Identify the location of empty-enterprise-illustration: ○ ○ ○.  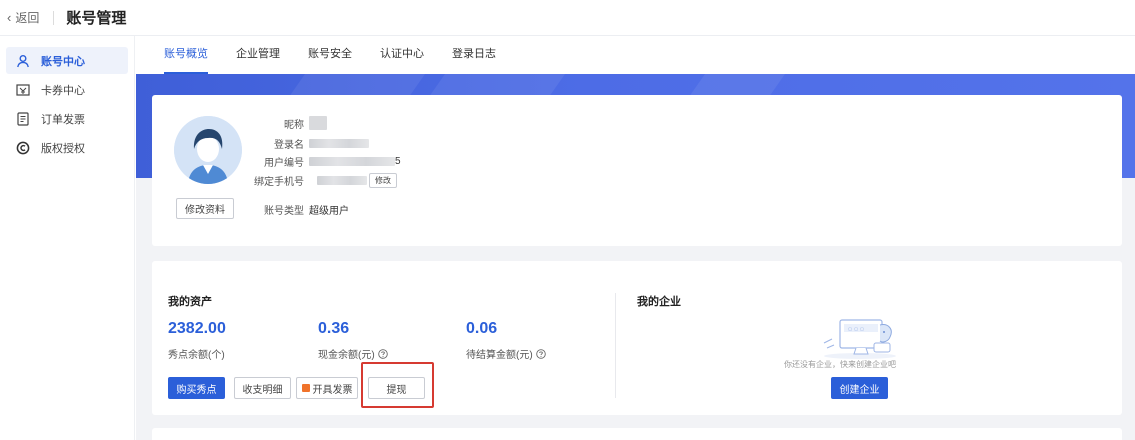
(859, 337).